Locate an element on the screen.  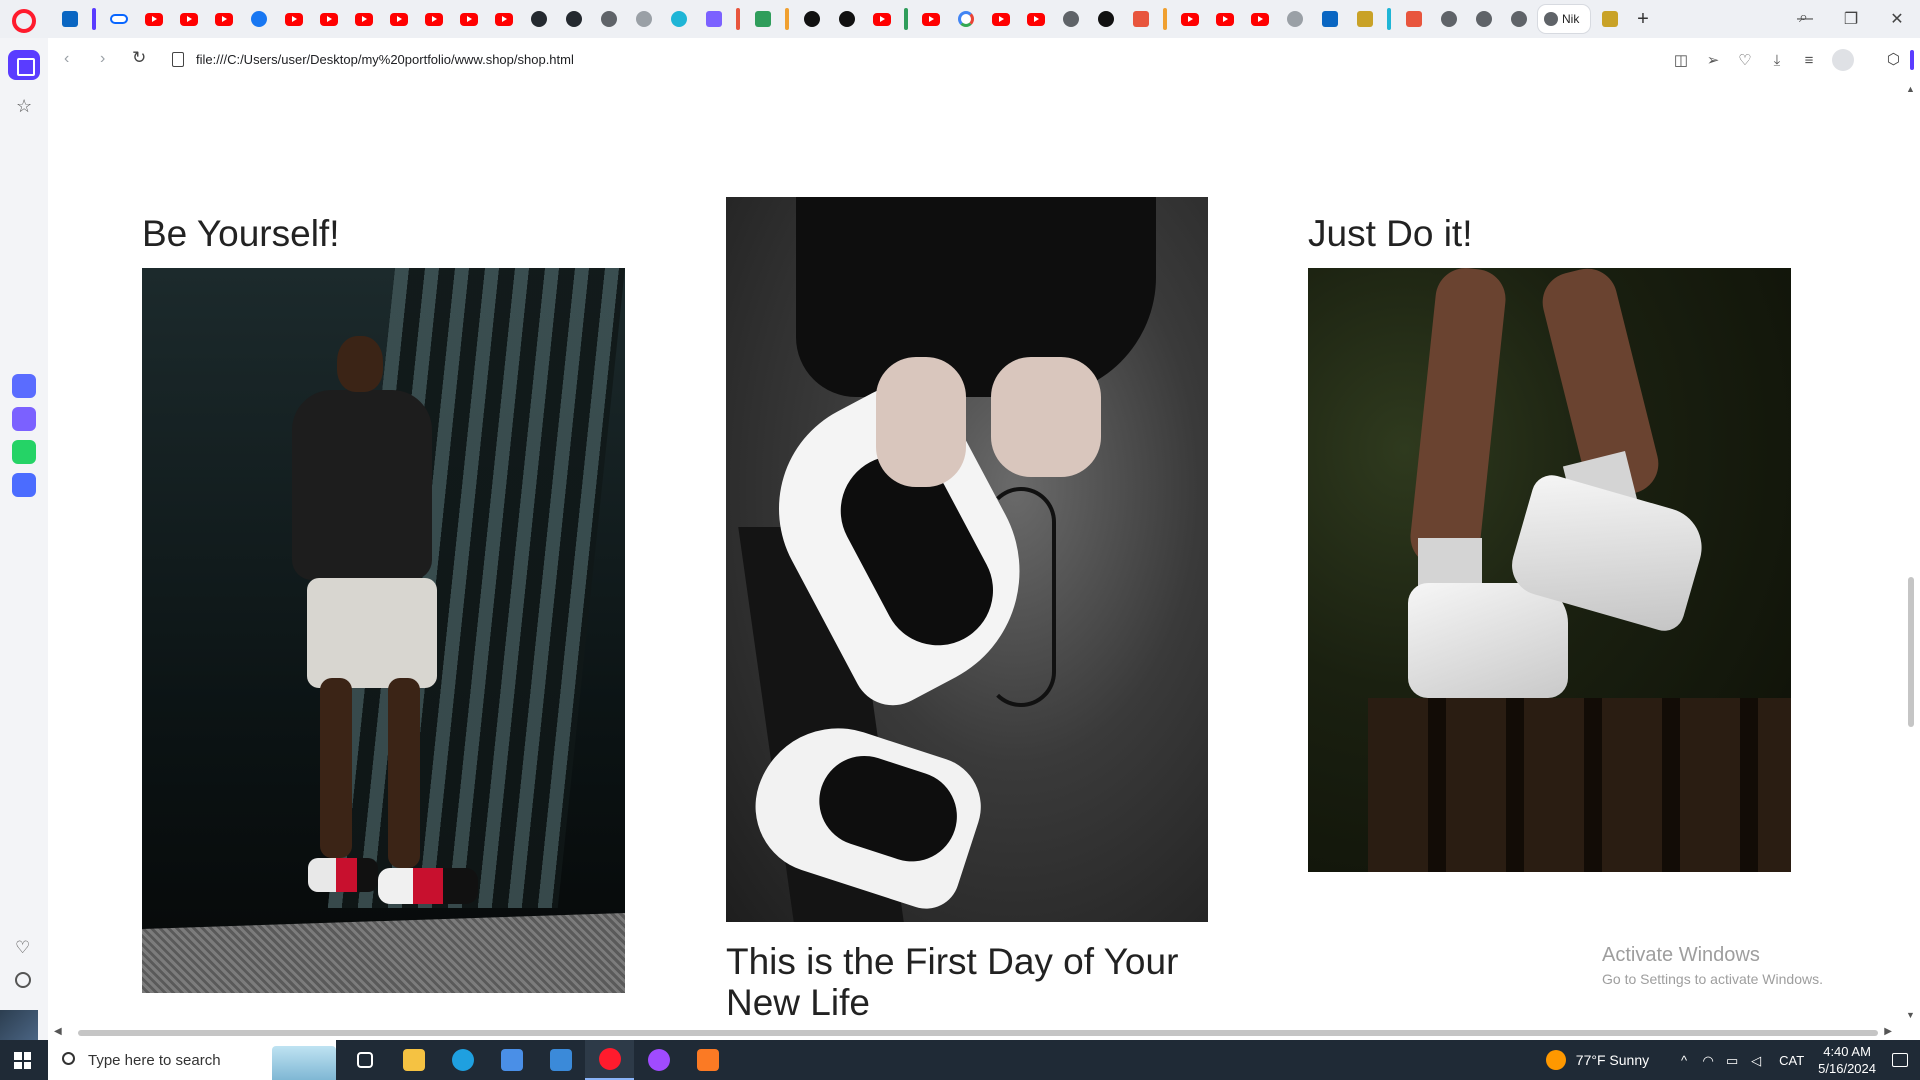
app-store-icon is located at coordinates (24, 386).